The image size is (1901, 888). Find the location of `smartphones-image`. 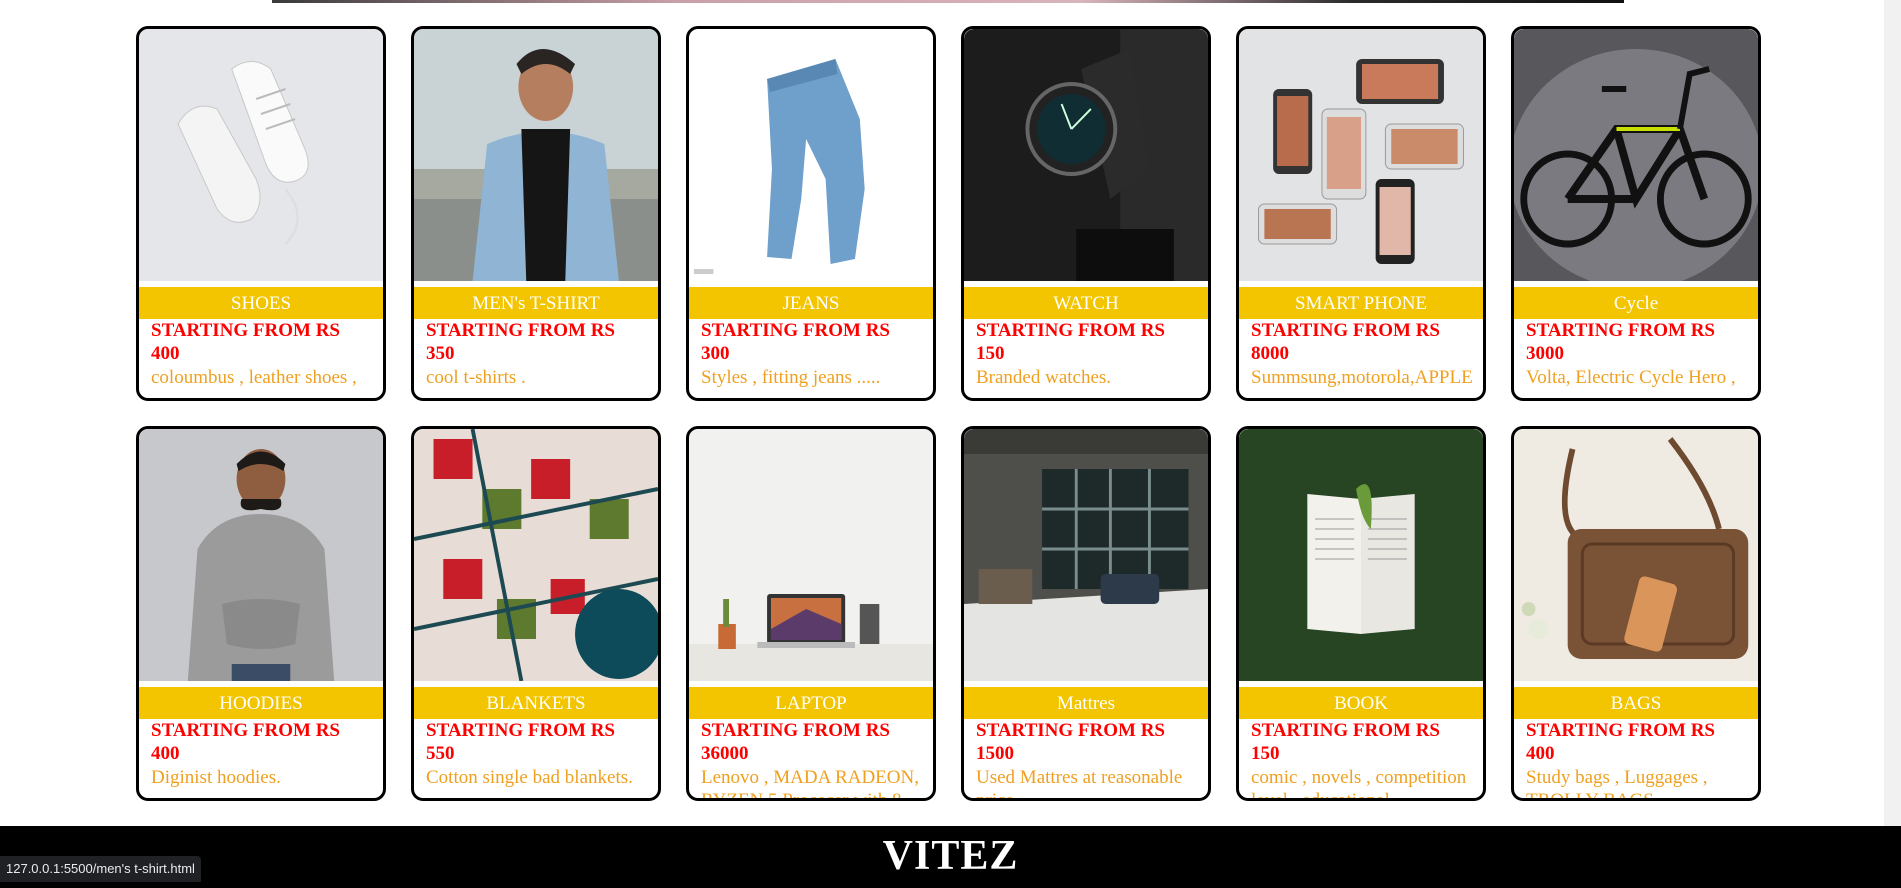

smartphones-image is located at coordinates (1361, 155).